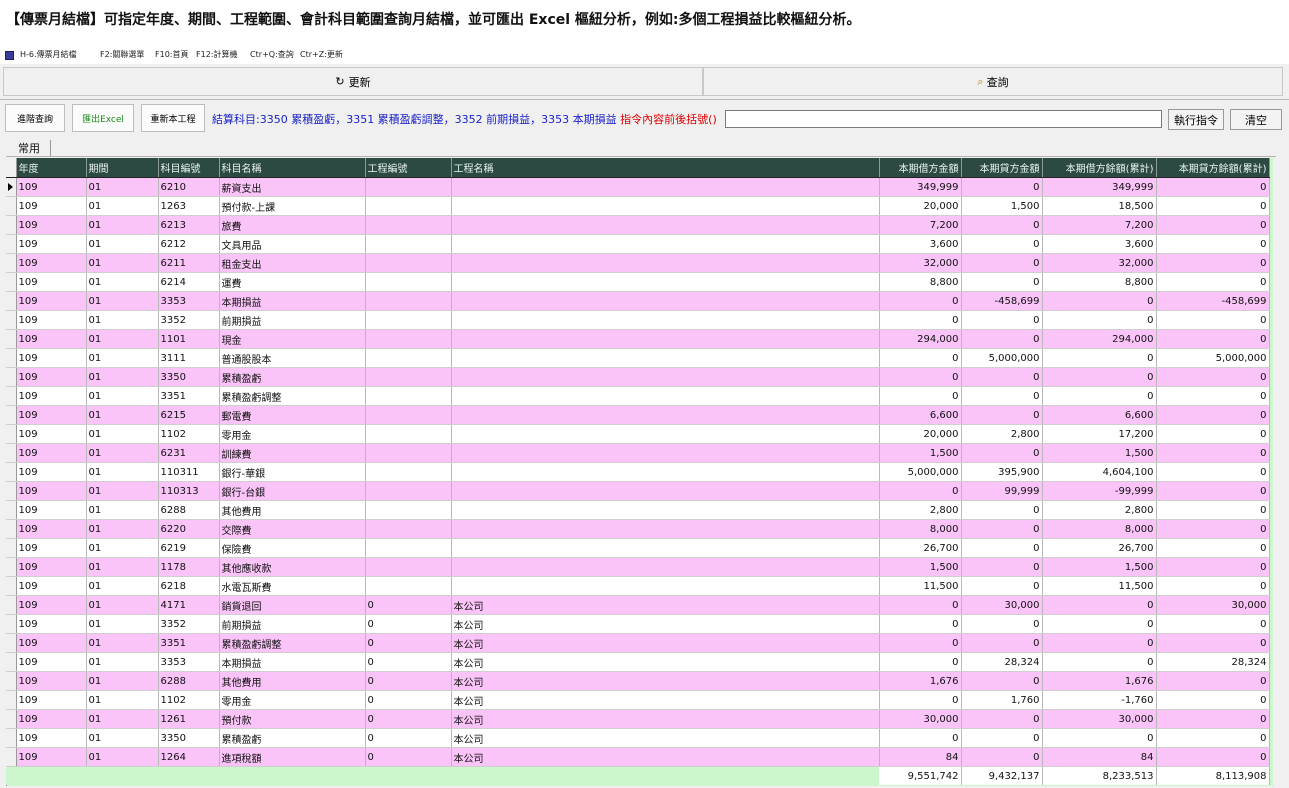 This screenshot has width=1289, height=788. I want to click on cell-account-code: 1178, so click(189, 567).